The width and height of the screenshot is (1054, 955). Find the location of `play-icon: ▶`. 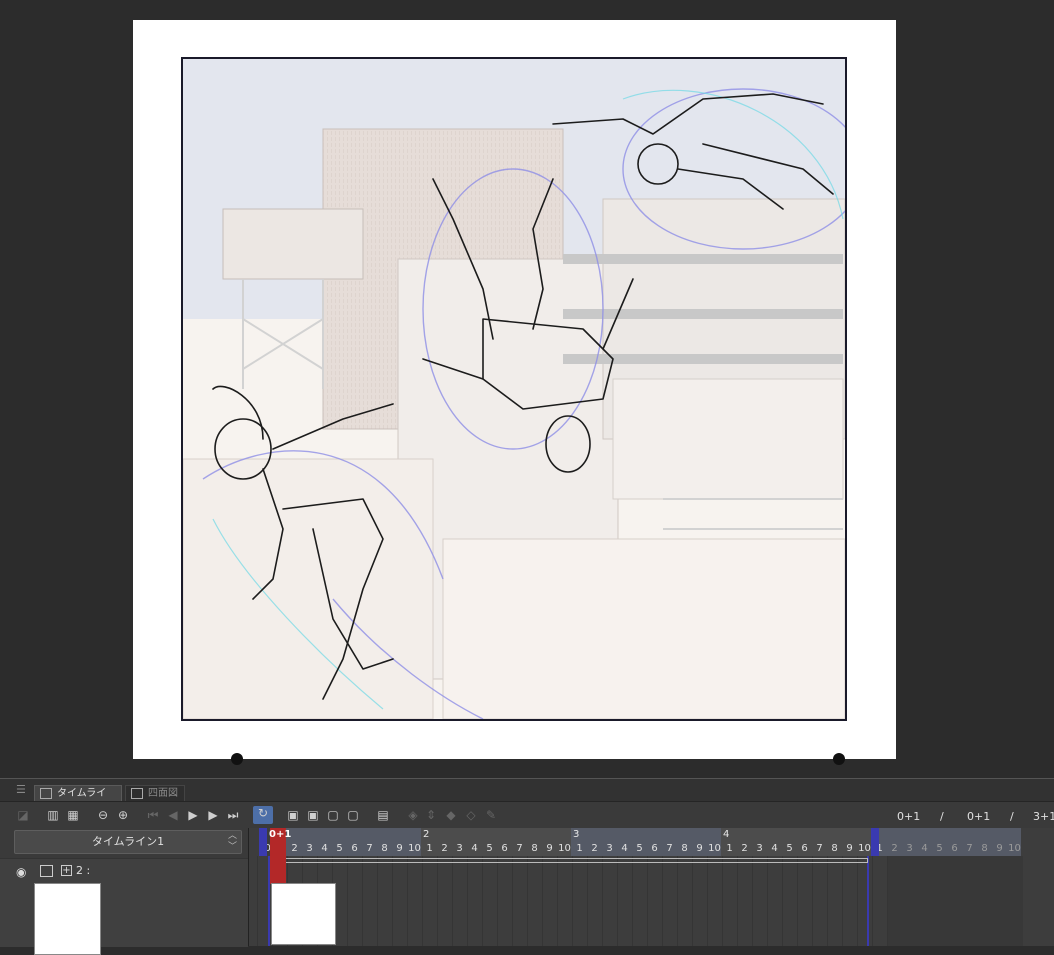

play-icon: ▶ is located at coordinates (193, 815).